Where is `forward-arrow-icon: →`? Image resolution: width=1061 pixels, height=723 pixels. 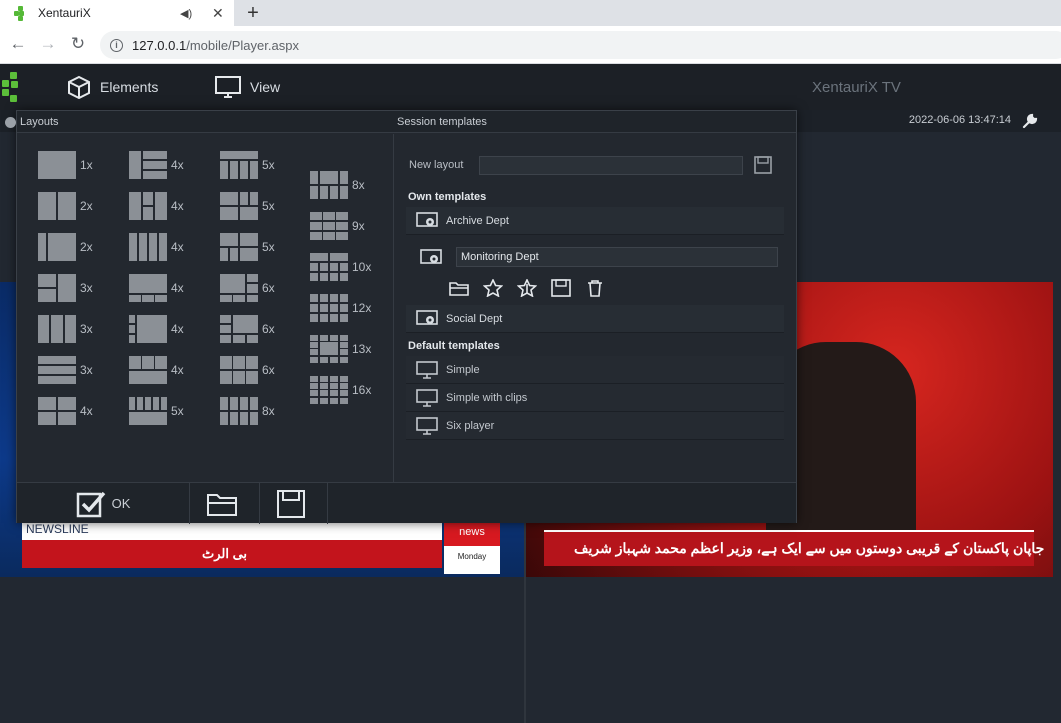 forward-arrow-icon: → is located at coordinates (48, 44).